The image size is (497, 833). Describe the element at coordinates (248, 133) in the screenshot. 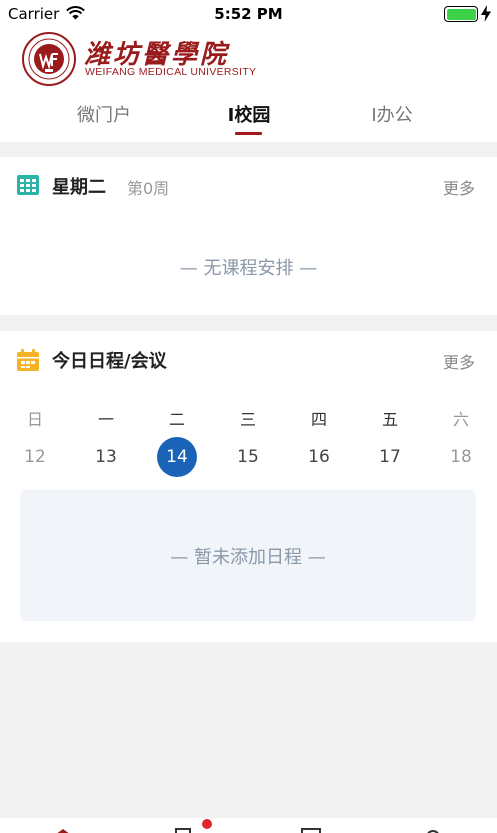

I see `active-tab-indicator` at that location.